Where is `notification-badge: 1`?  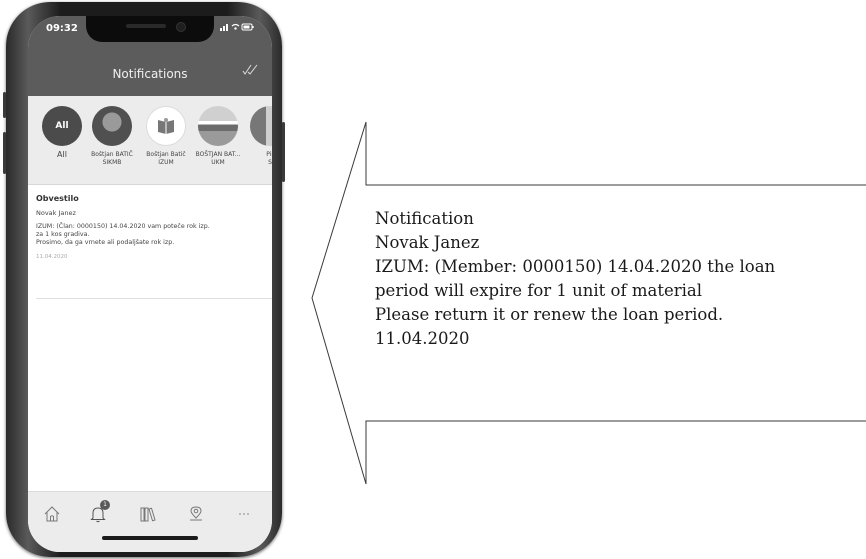 notification-badge: 1 is located at coordinates (105, 505).